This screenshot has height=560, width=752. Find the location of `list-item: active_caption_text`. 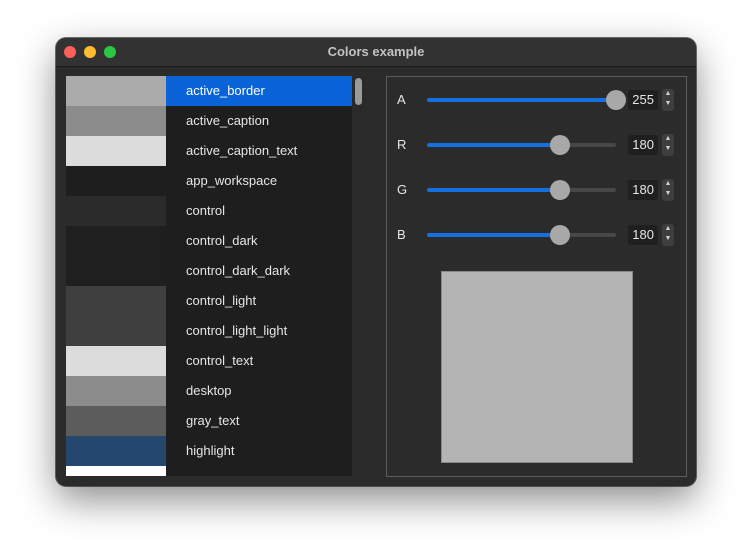

list-item: active_caption_text is located at coordinates (209, 151).